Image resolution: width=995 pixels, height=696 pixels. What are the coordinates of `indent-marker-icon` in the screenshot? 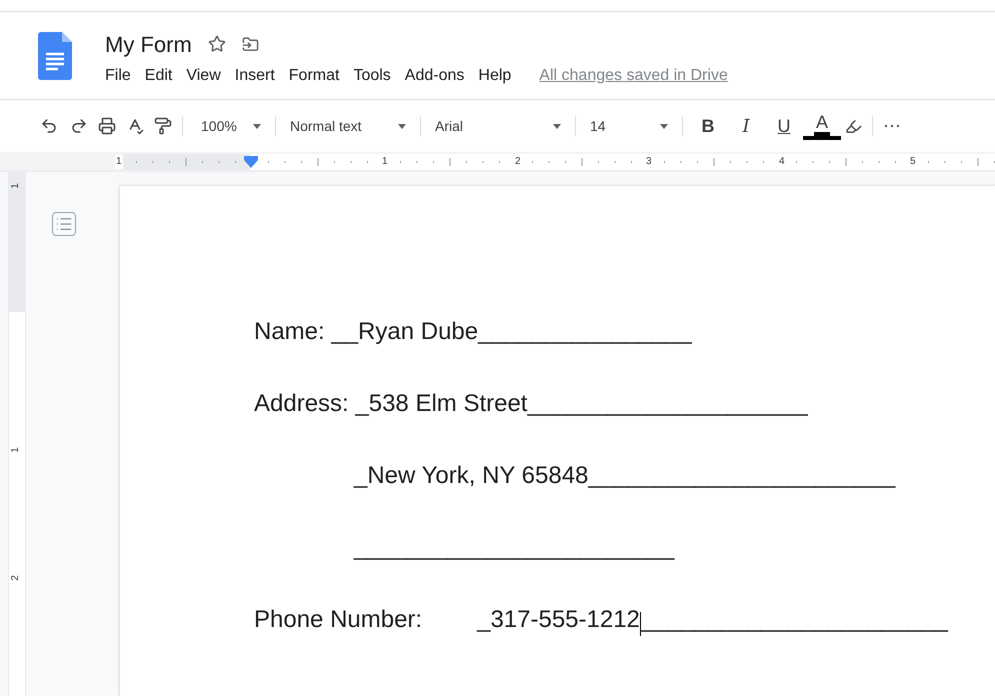 It's located at (251, 162).